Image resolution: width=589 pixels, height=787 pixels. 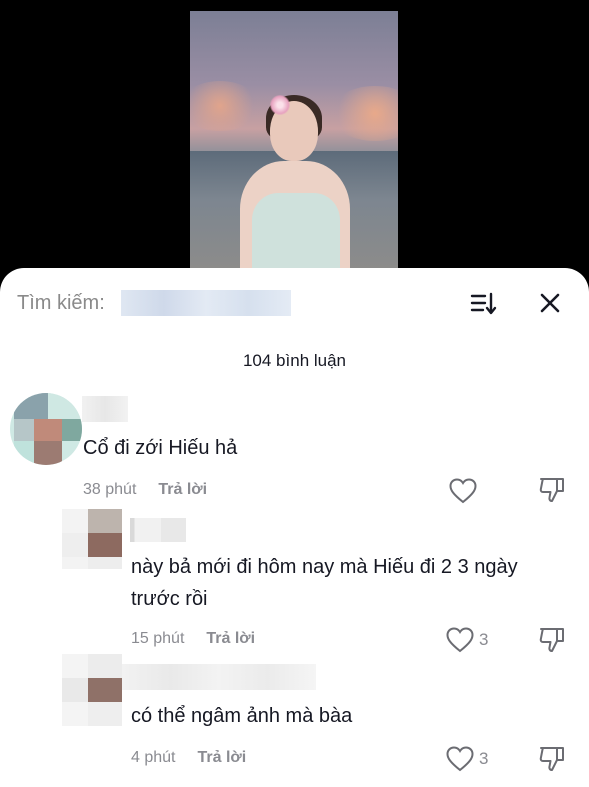 What do you see at coordinates (61, 303) in the screenshot?
I see `search-label: Tìm kiếm:` at bounding box center [61, 303].